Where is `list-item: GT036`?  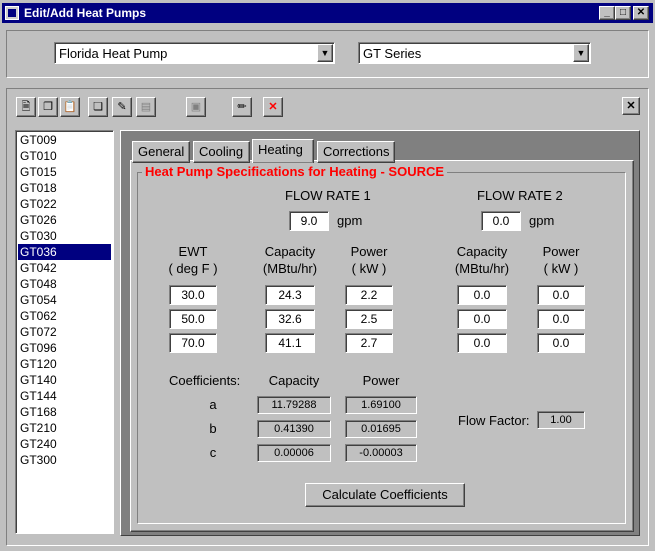 list-item: GT036 is located at coordinates (64, 252).